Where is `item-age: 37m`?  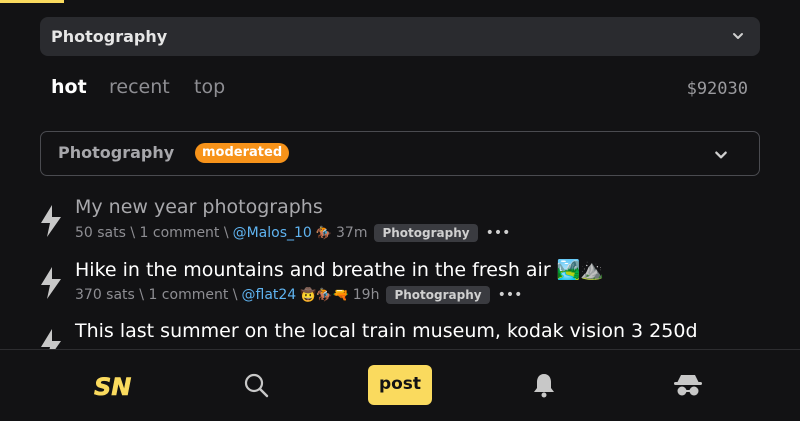 item-age: 37m is located at coordinates (351, 233).